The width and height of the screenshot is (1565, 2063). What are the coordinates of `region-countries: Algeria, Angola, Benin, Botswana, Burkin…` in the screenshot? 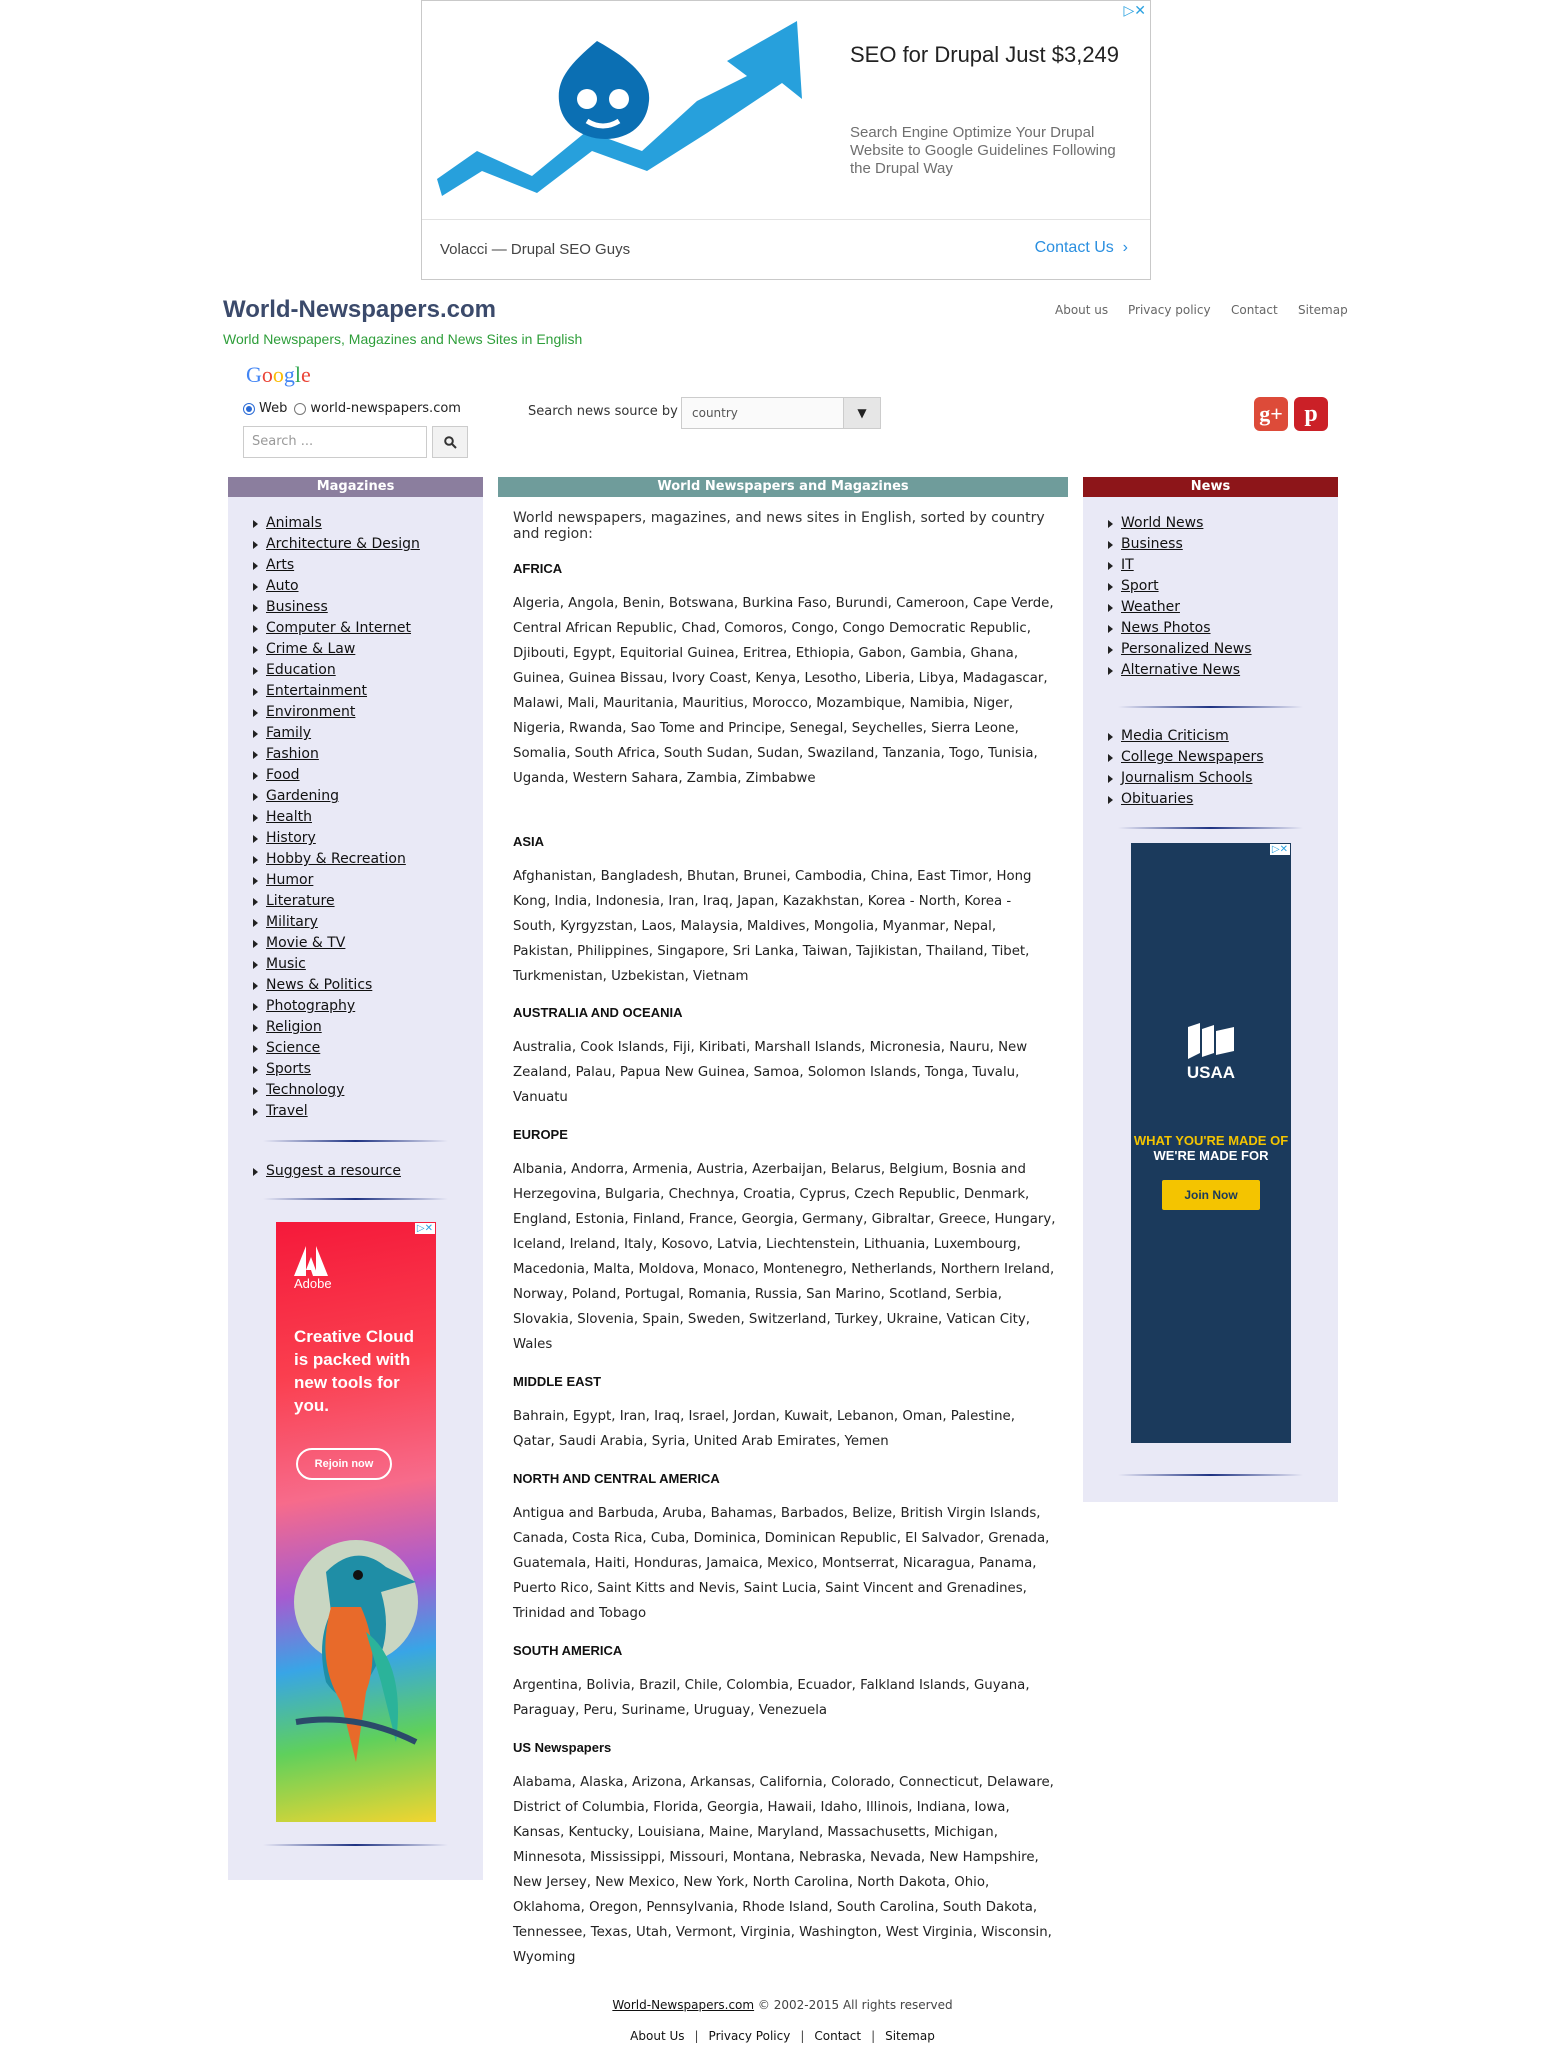 It's located at (785, 691).